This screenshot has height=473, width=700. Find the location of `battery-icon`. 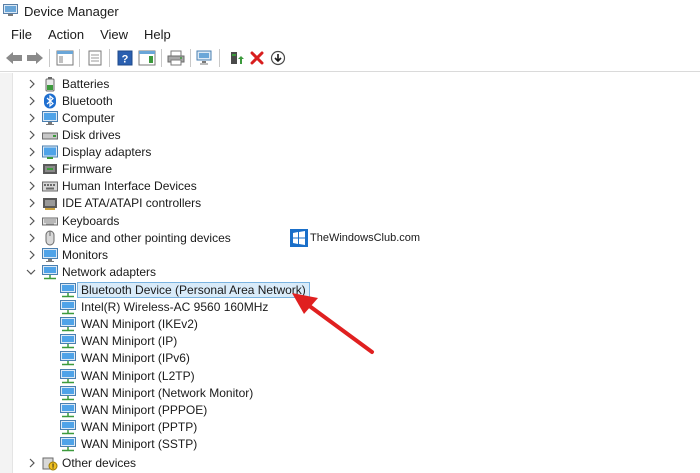

battery-icon is located at coordinates (50, 84).